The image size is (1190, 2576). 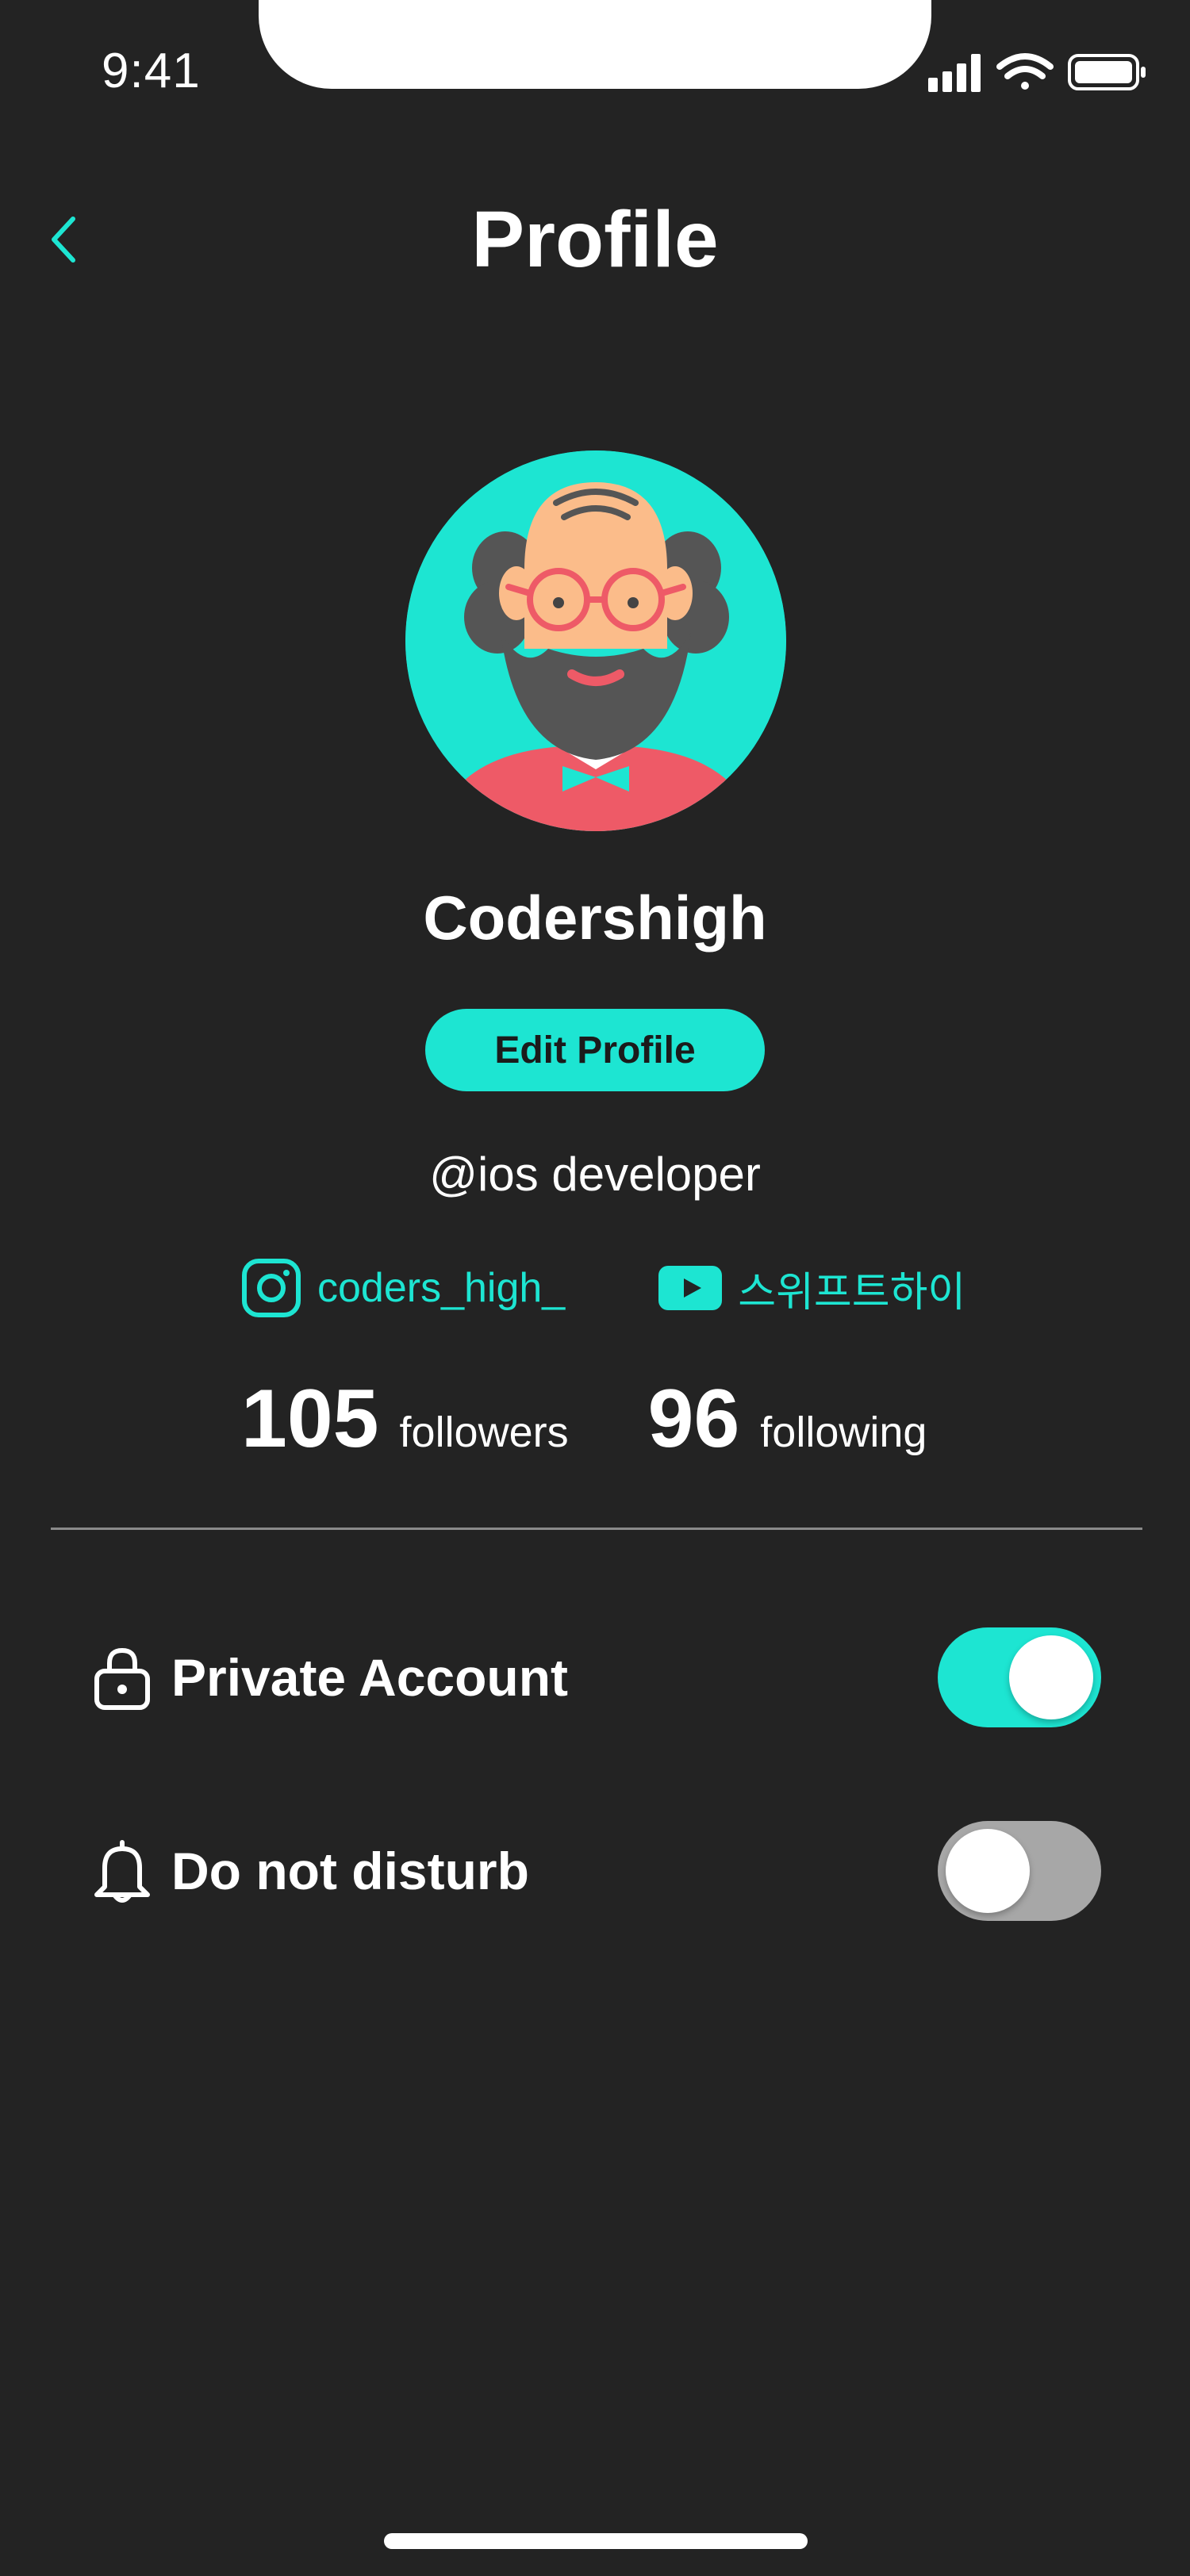 What do you see at coordinates (584, 1419) in the screenshot?
I see `follow-stats: 105 followers 96 following` at bounding box center [584, 1419].